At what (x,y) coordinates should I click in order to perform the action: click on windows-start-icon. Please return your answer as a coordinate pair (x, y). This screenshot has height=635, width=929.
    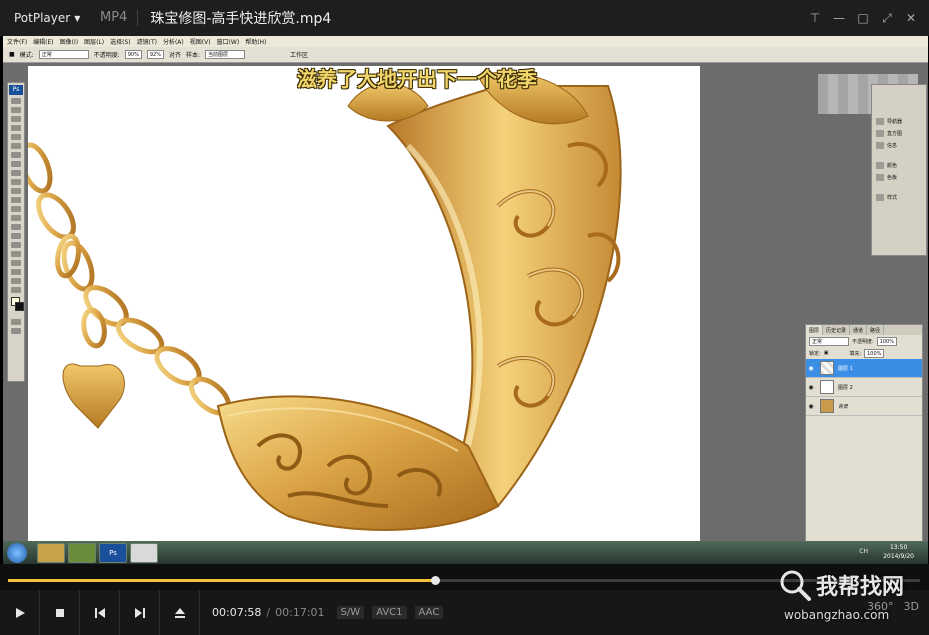
    Looking at the image, I should click on (17, 552).